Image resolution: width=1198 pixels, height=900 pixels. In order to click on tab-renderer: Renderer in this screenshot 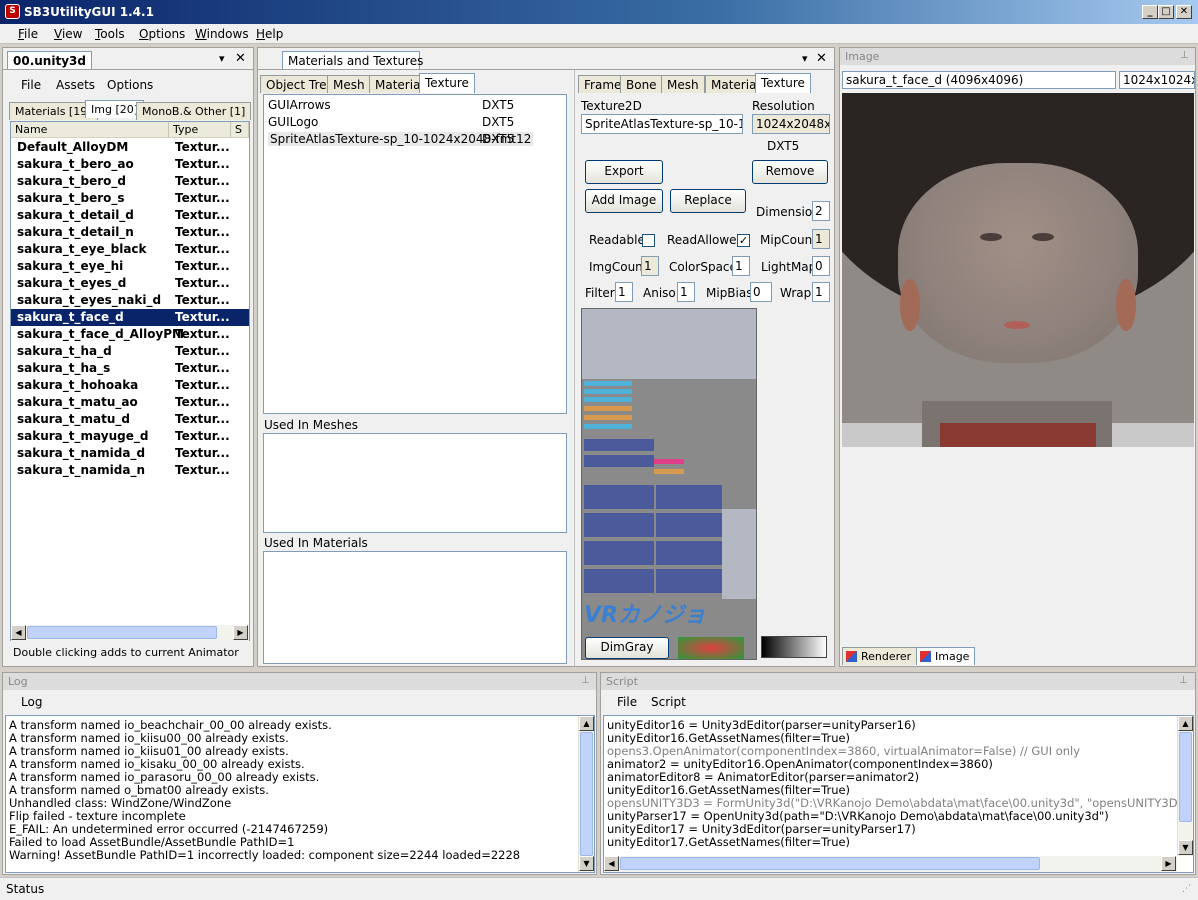, I will do `click(880, 656)`.